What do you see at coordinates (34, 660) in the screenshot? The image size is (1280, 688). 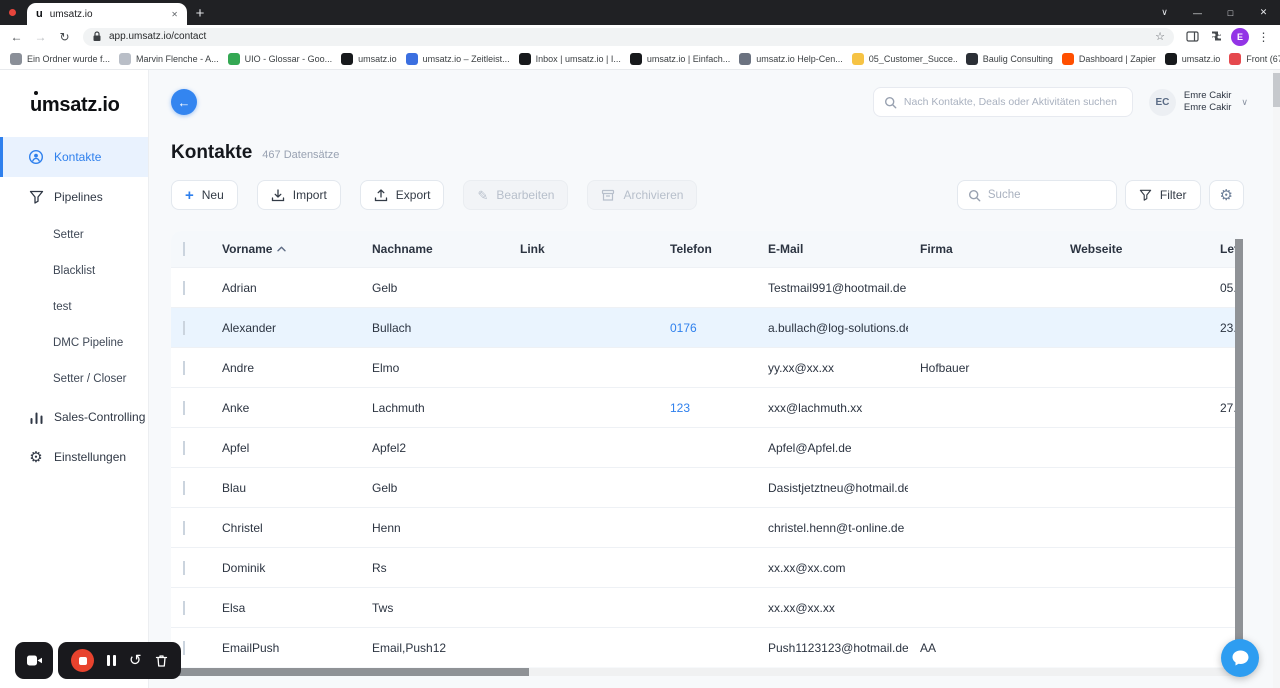 I see `camera-button` at bounding box center [34, 660].